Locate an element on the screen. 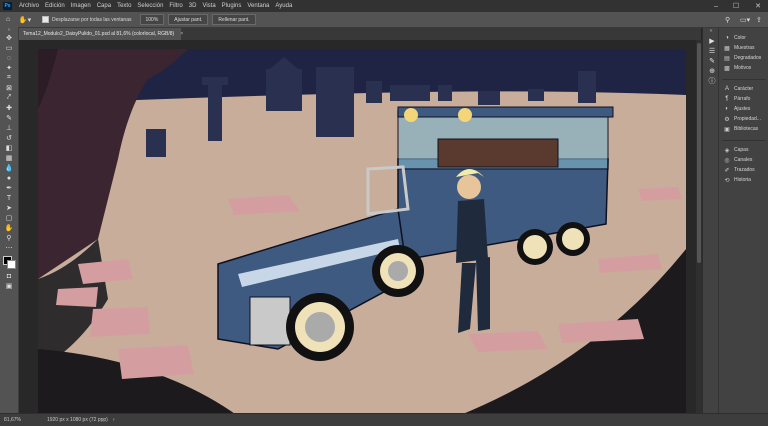 This screenshot has width=768, height=426. panel-label: Carácter is located at coordinates (744, 89).